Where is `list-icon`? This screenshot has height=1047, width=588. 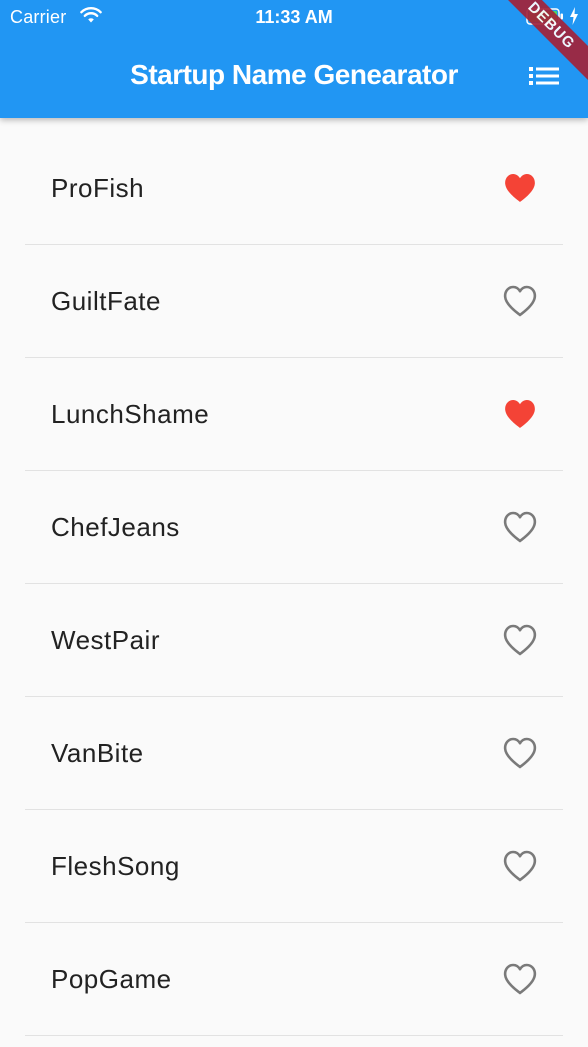 list-icon is located at coordinates (544, 76).